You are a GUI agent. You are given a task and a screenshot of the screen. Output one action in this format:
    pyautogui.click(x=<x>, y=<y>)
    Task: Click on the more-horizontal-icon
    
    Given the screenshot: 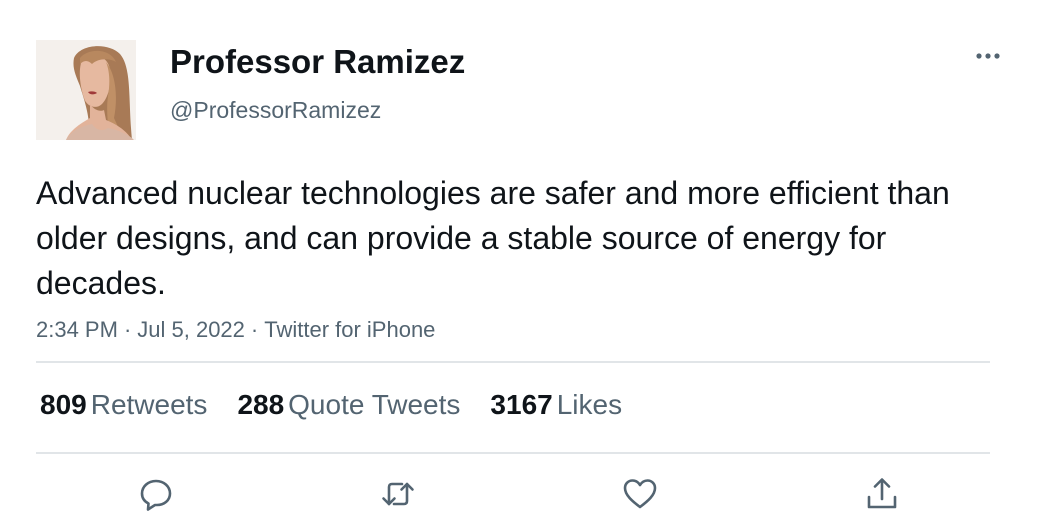 What is the action you would take?
    pyautogui.click(x=988, y=56)
    